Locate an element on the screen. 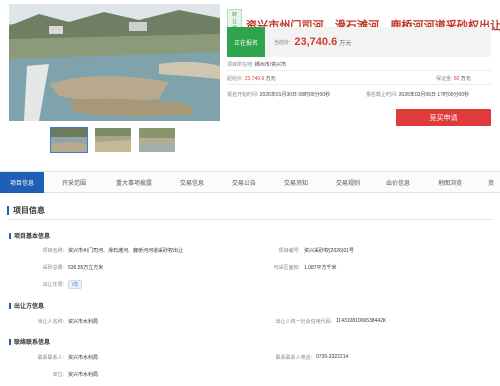  tab-trade-info: 交易信息 is located at coordinates (192, 182).